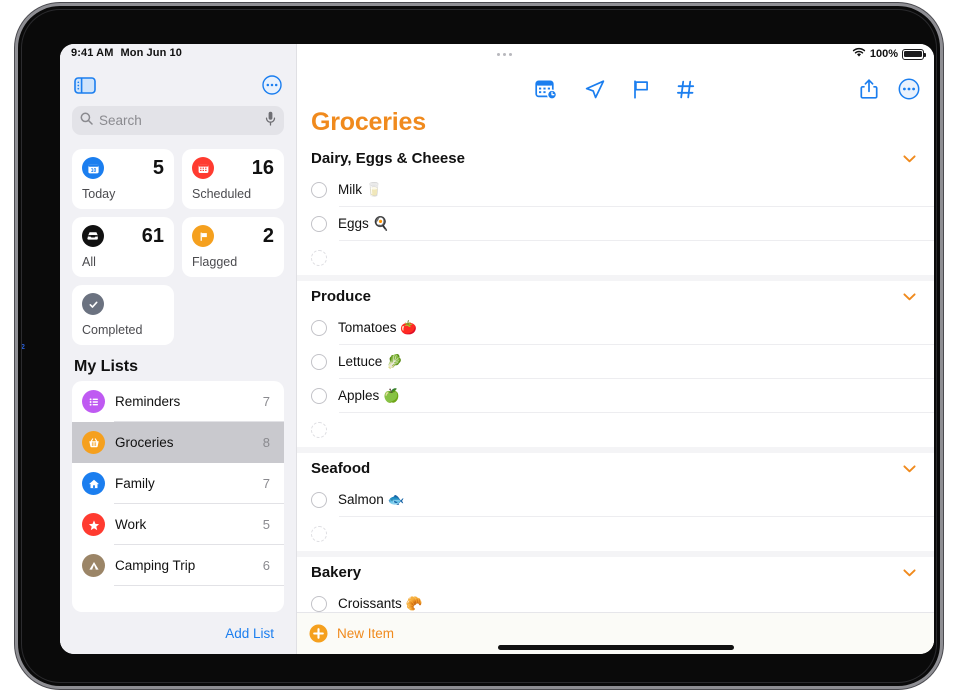 Image resolution: width=958 pixels, height=692 pixels. What do you see at coordinates (135, 483) in the screenshot?
I see `sidebar-item-label: Family` at bounding box center [135, 483].